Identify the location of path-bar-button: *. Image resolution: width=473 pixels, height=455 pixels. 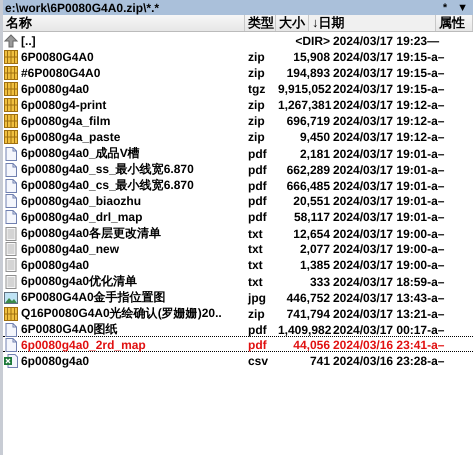
(445, 7).